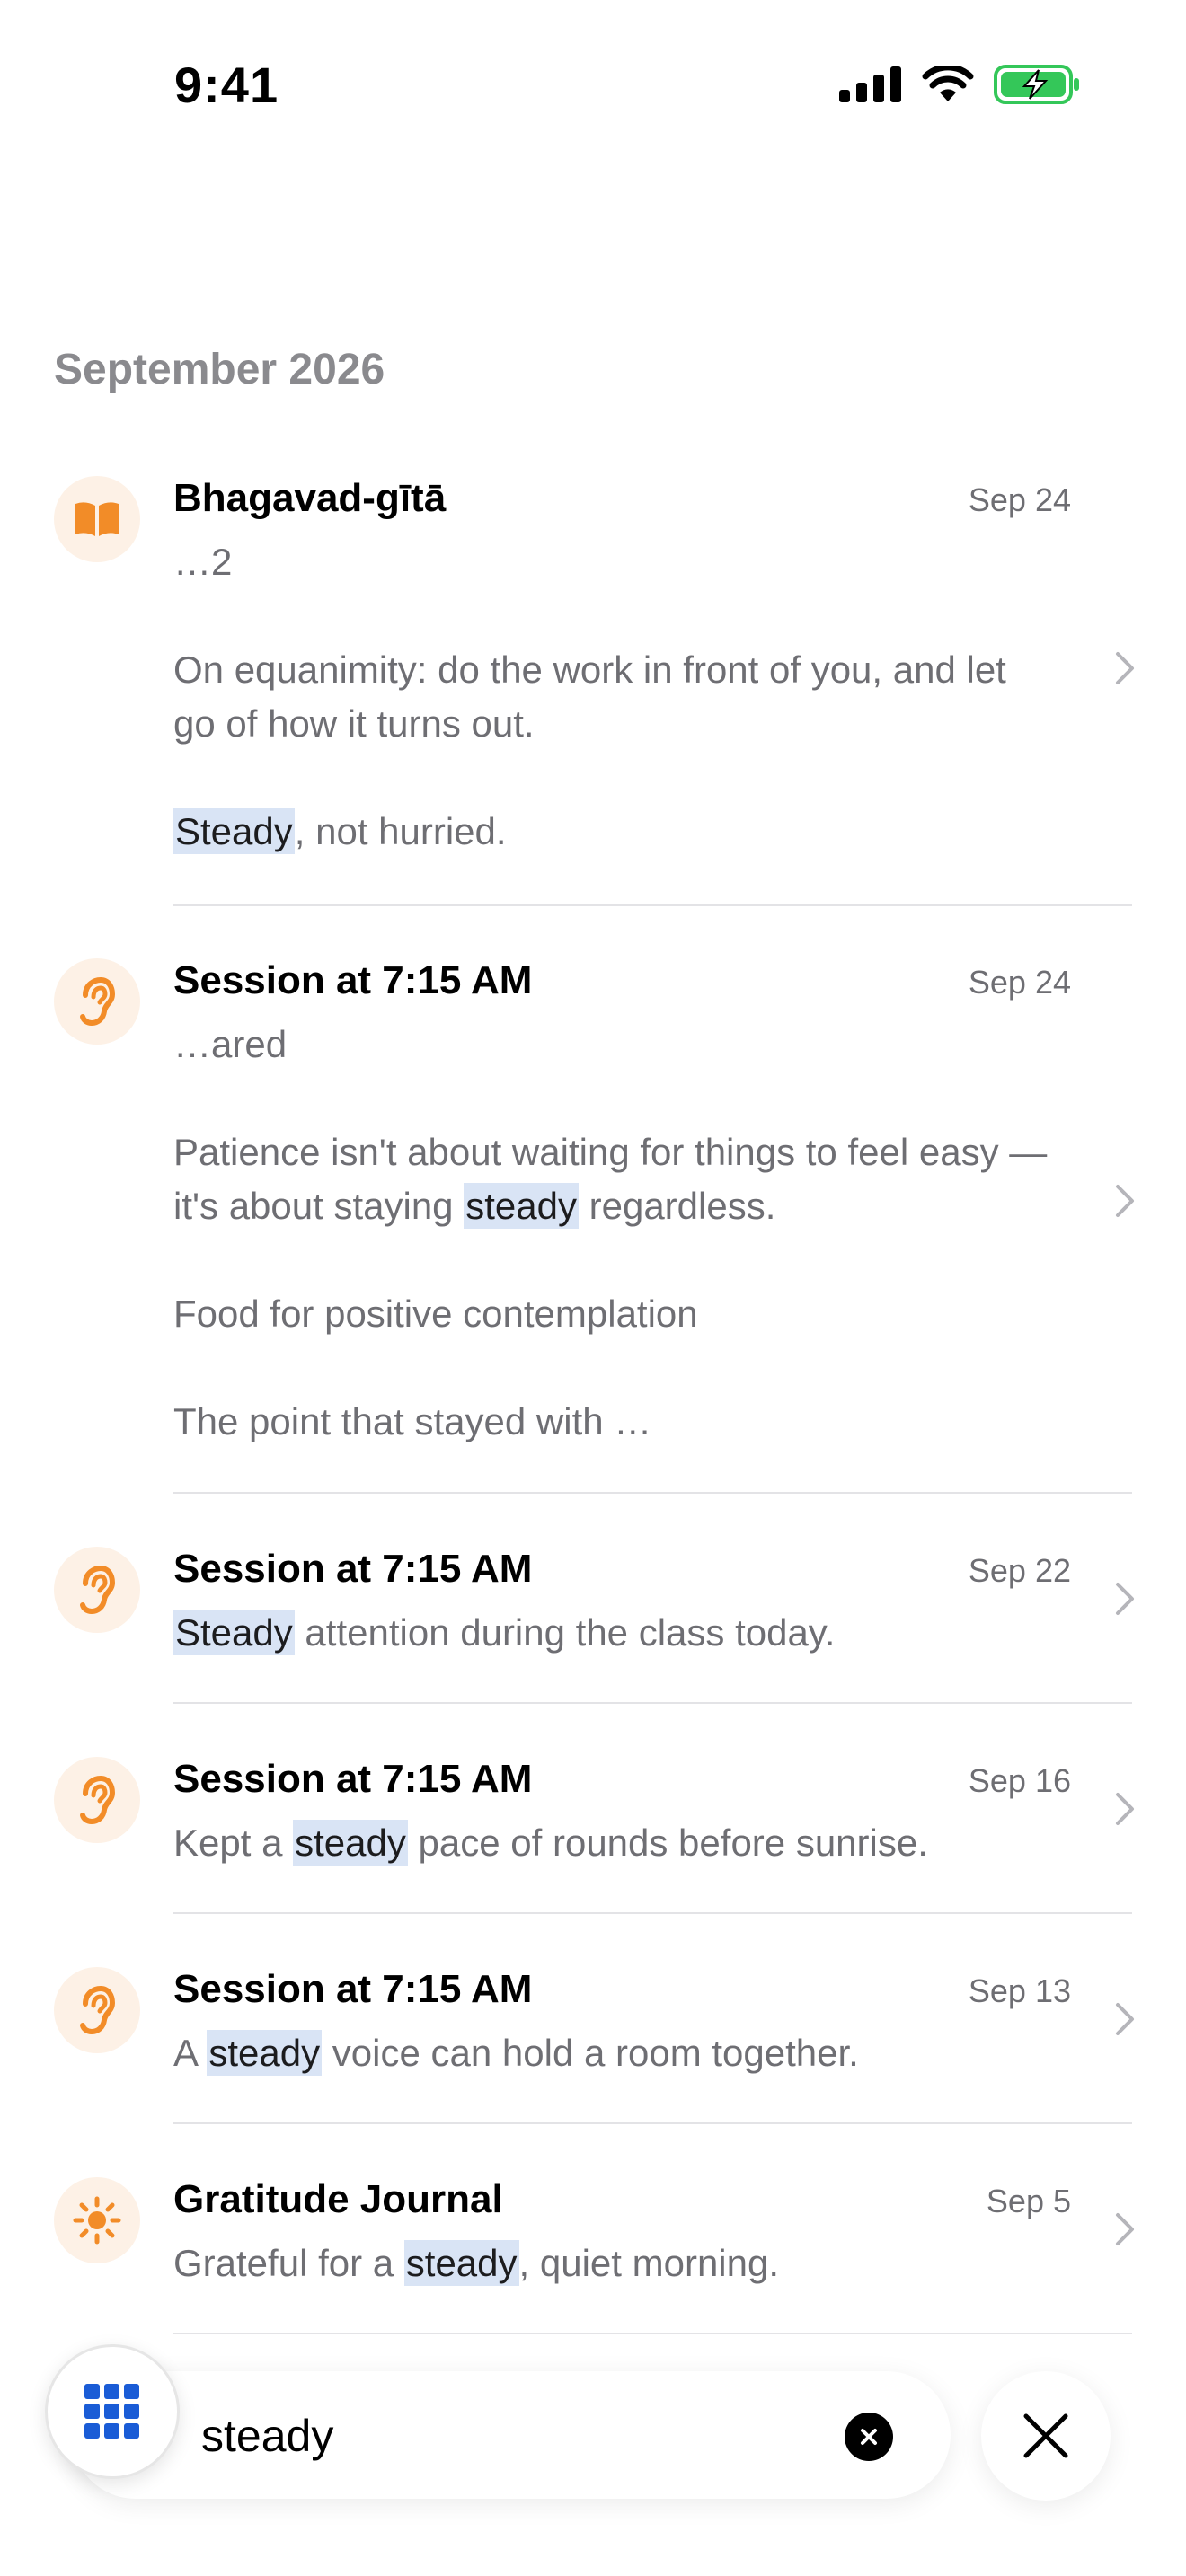  Describe the element at coordinates (1028, 2201) in the screenshot. I see `entry-date: Sep 5` at that location.